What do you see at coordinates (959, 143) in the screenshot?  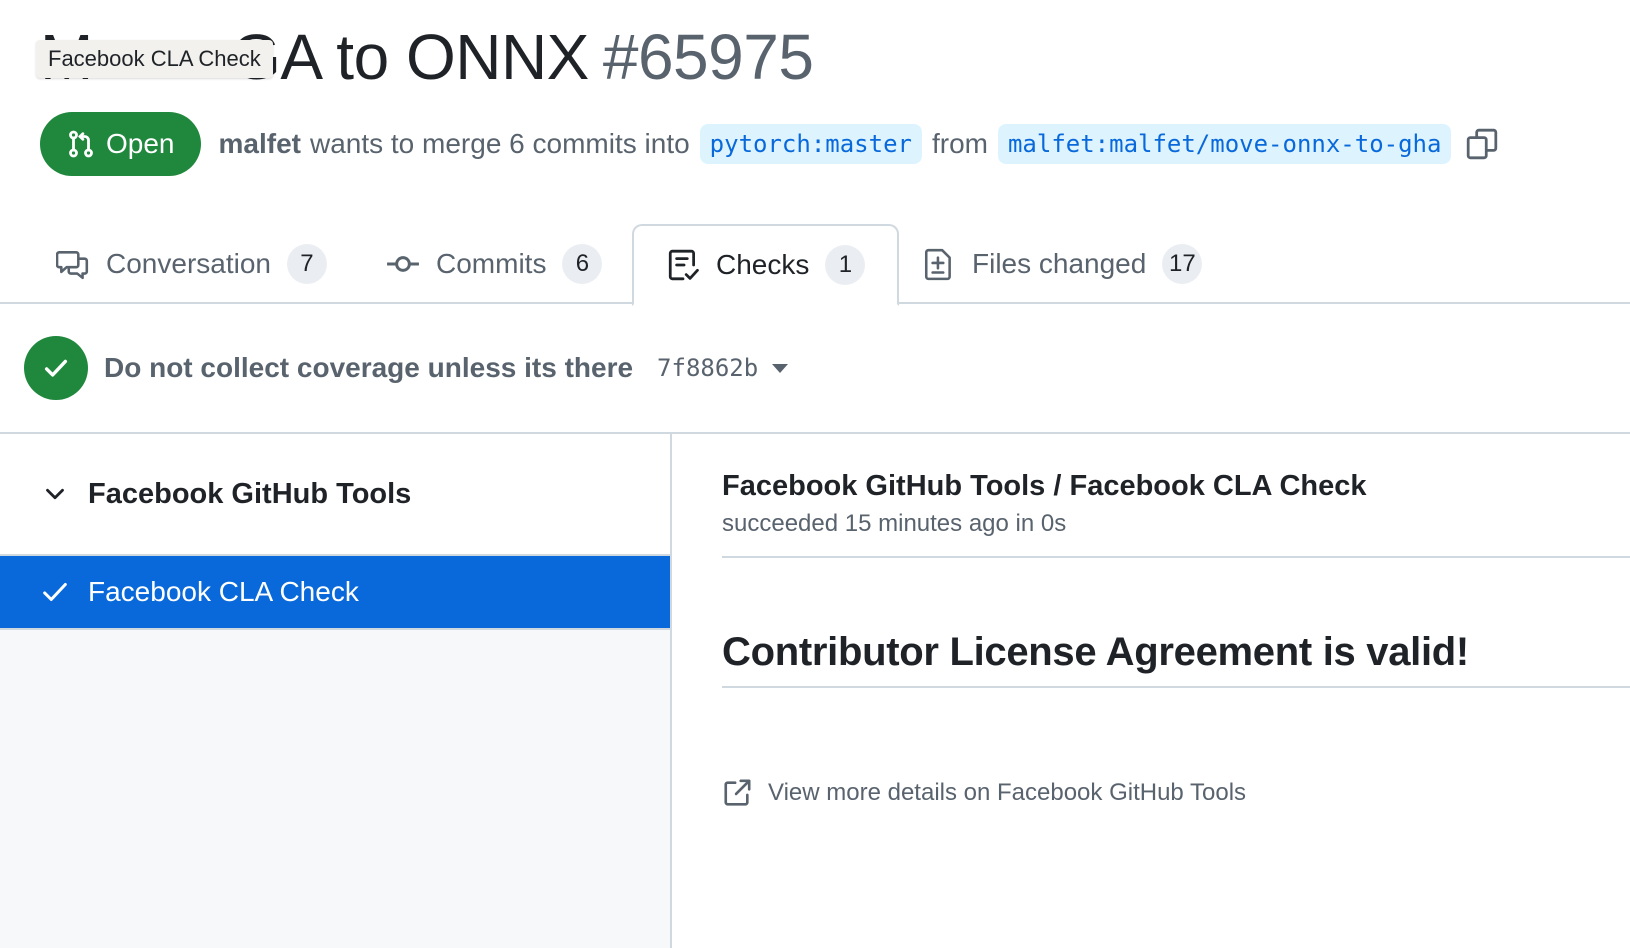 I see `from-text: from` at bounding box center [959, 143].